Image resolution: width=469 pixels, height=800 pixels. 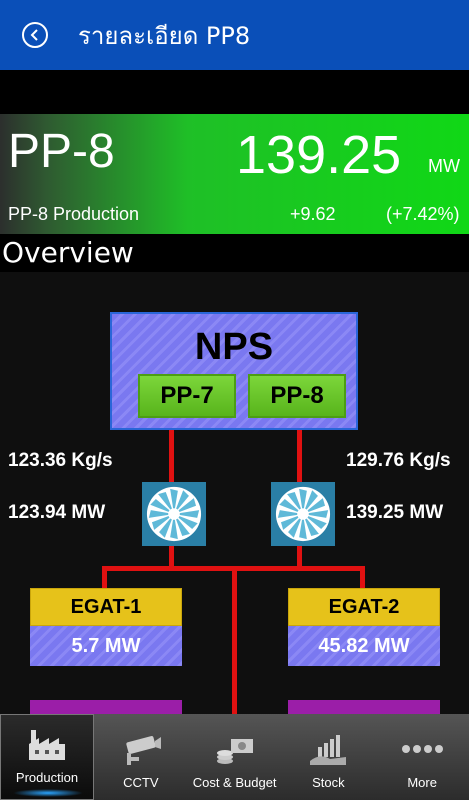 What do you see at coordinates (328, 750) in the screenshot?
I see `stock-chart-icon` at bounding box center [328, 750].